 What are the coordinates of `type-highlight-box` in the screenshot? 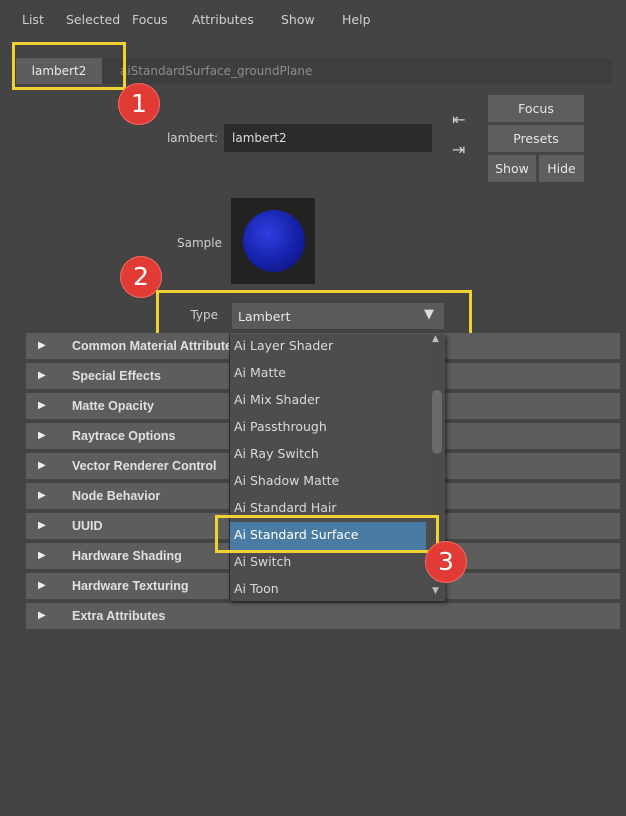 It's located at (314, 313).